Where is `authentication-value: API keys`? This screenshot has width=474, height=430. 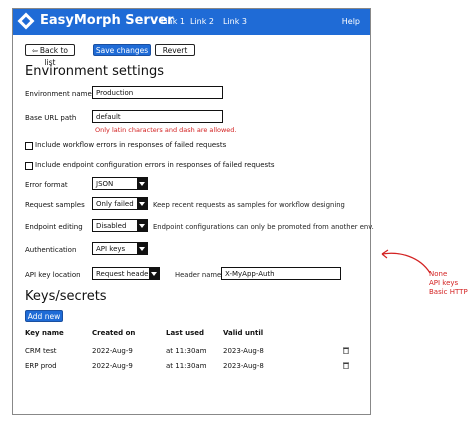
authentication-value: API keys is located at coordinates (111, 249).